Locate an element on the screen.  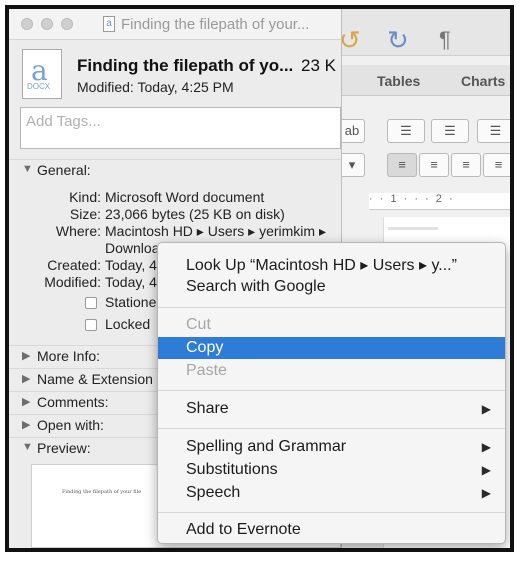
menu-item-label: Copy is located at coordinates (205, 347).